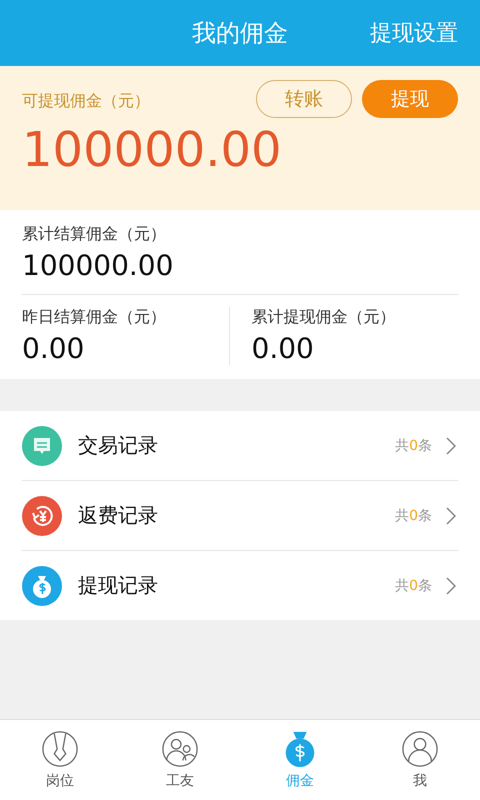  I want to click on record-title: 交易记录, so click(118, 445).